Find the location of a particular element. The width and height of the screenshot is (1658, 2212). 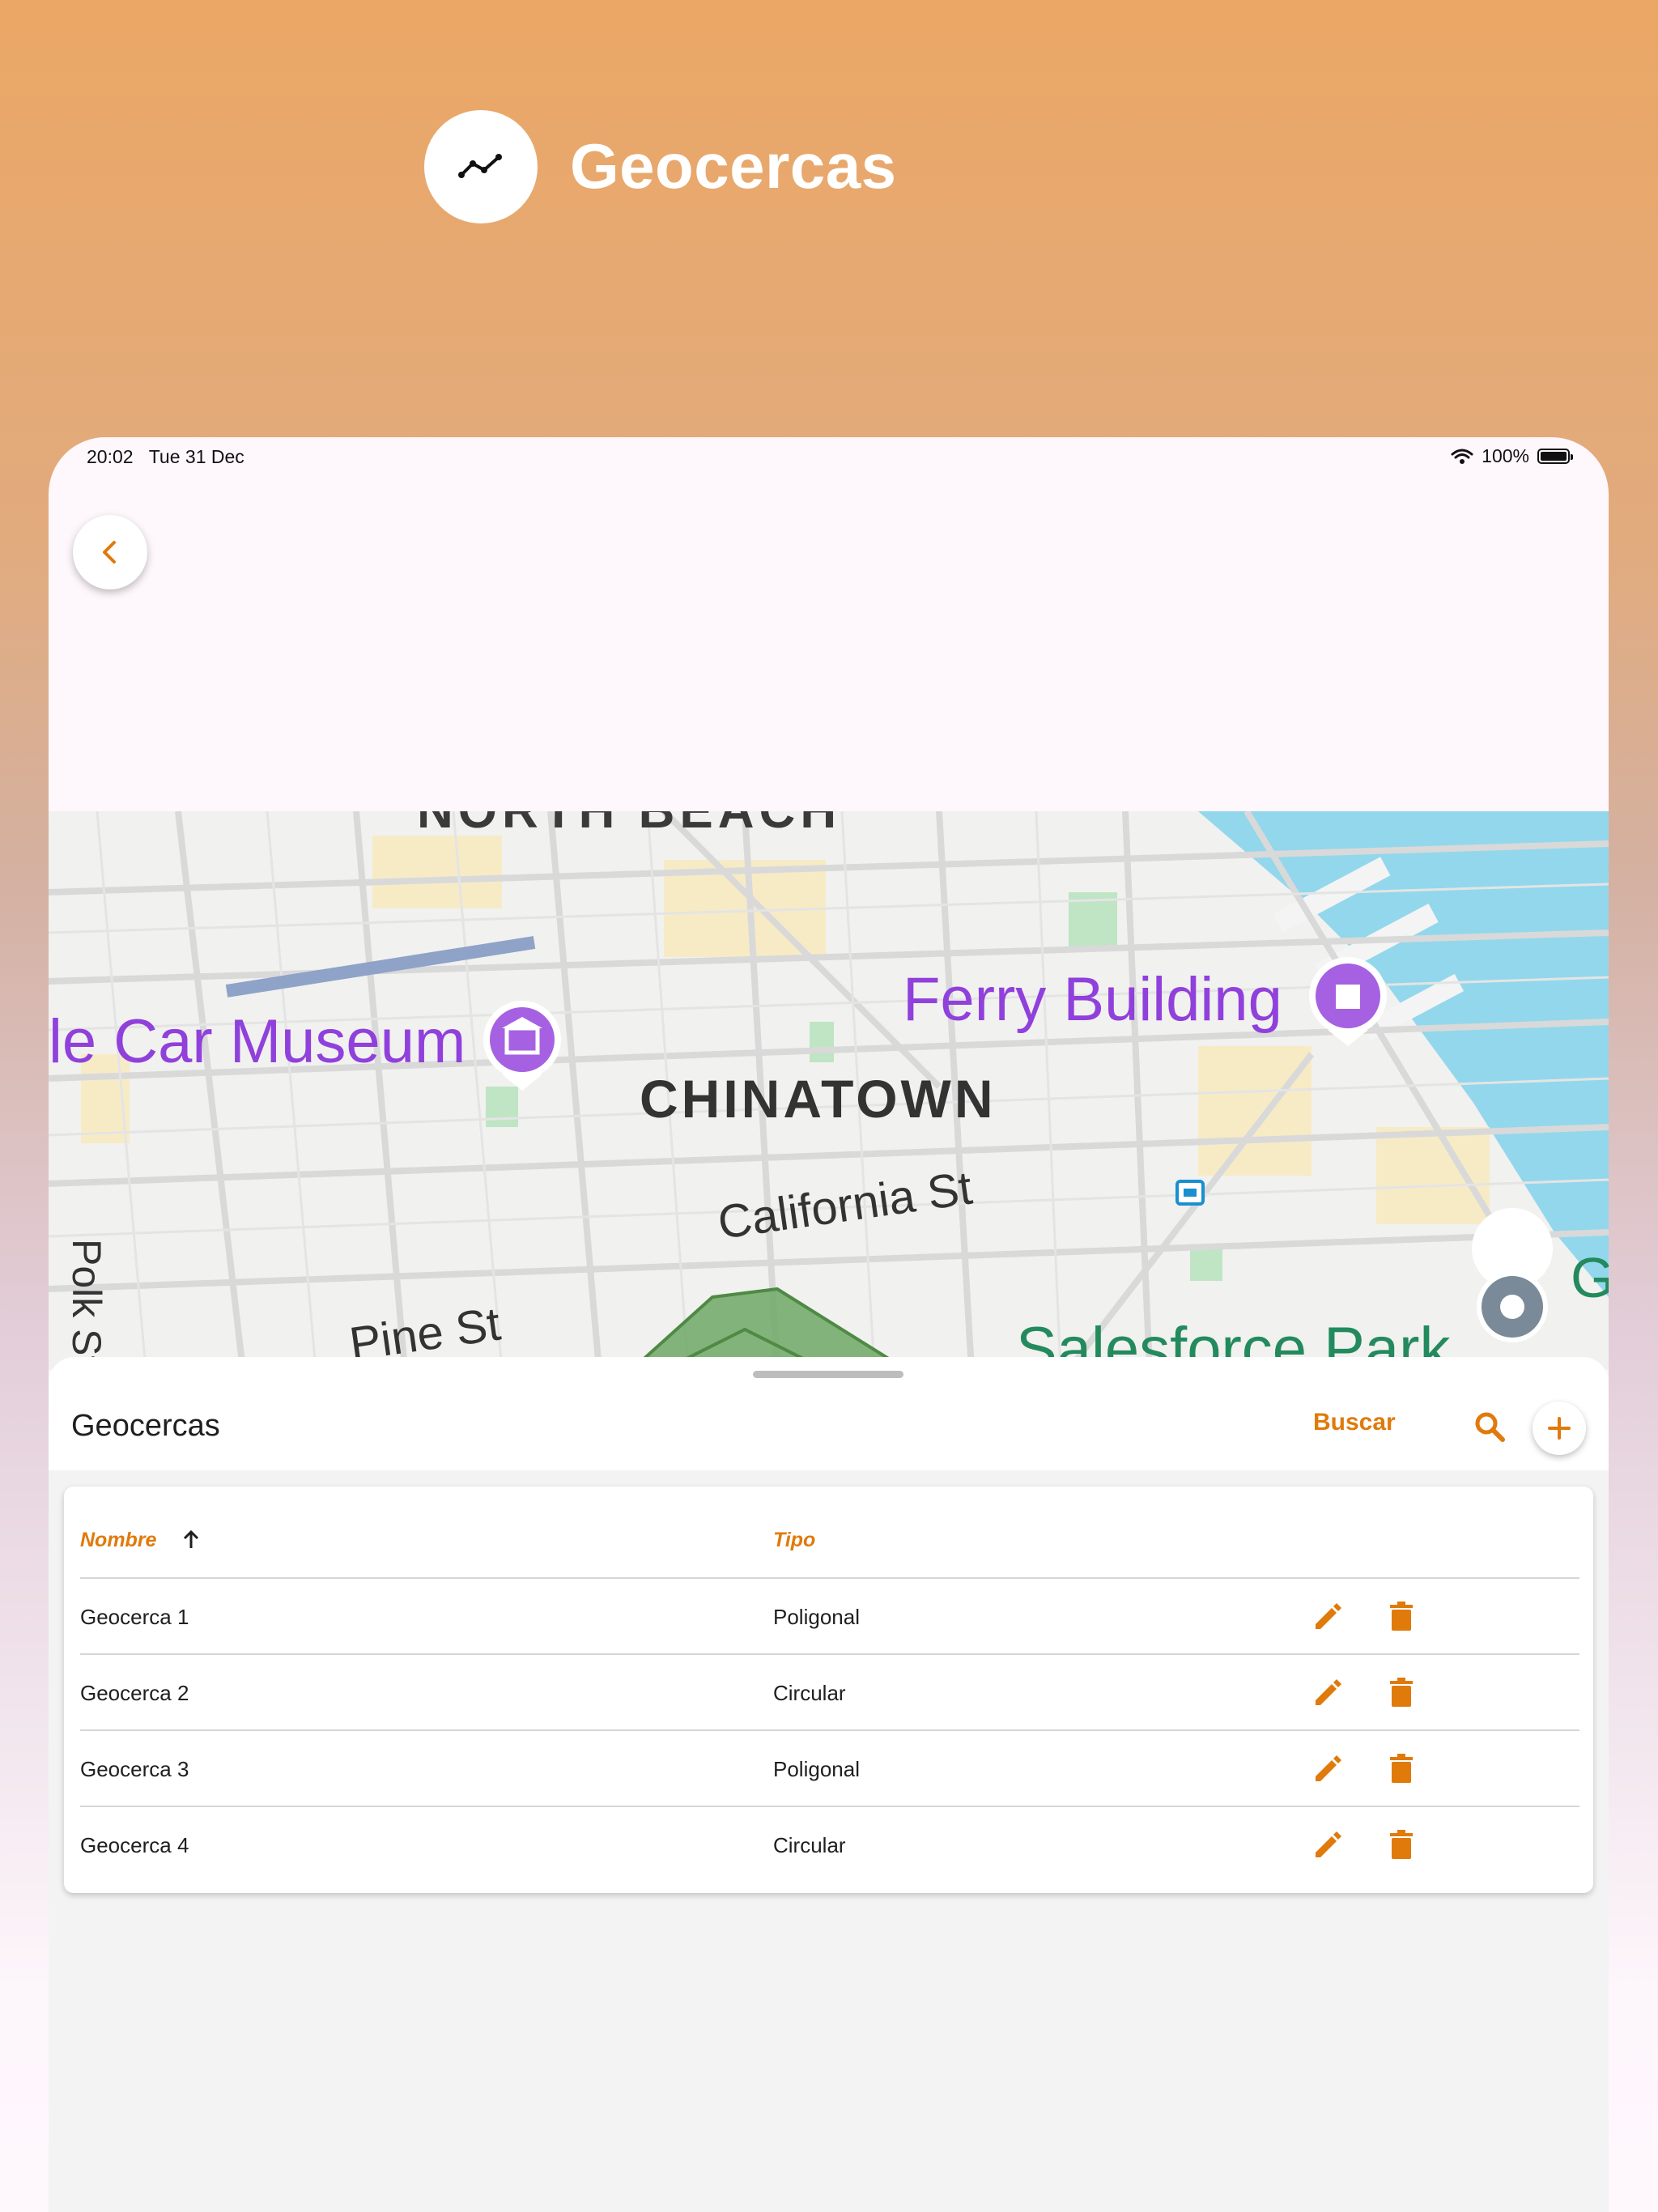

sheet-header: Geocercas Buscar is located at coordinates (829, 1414).